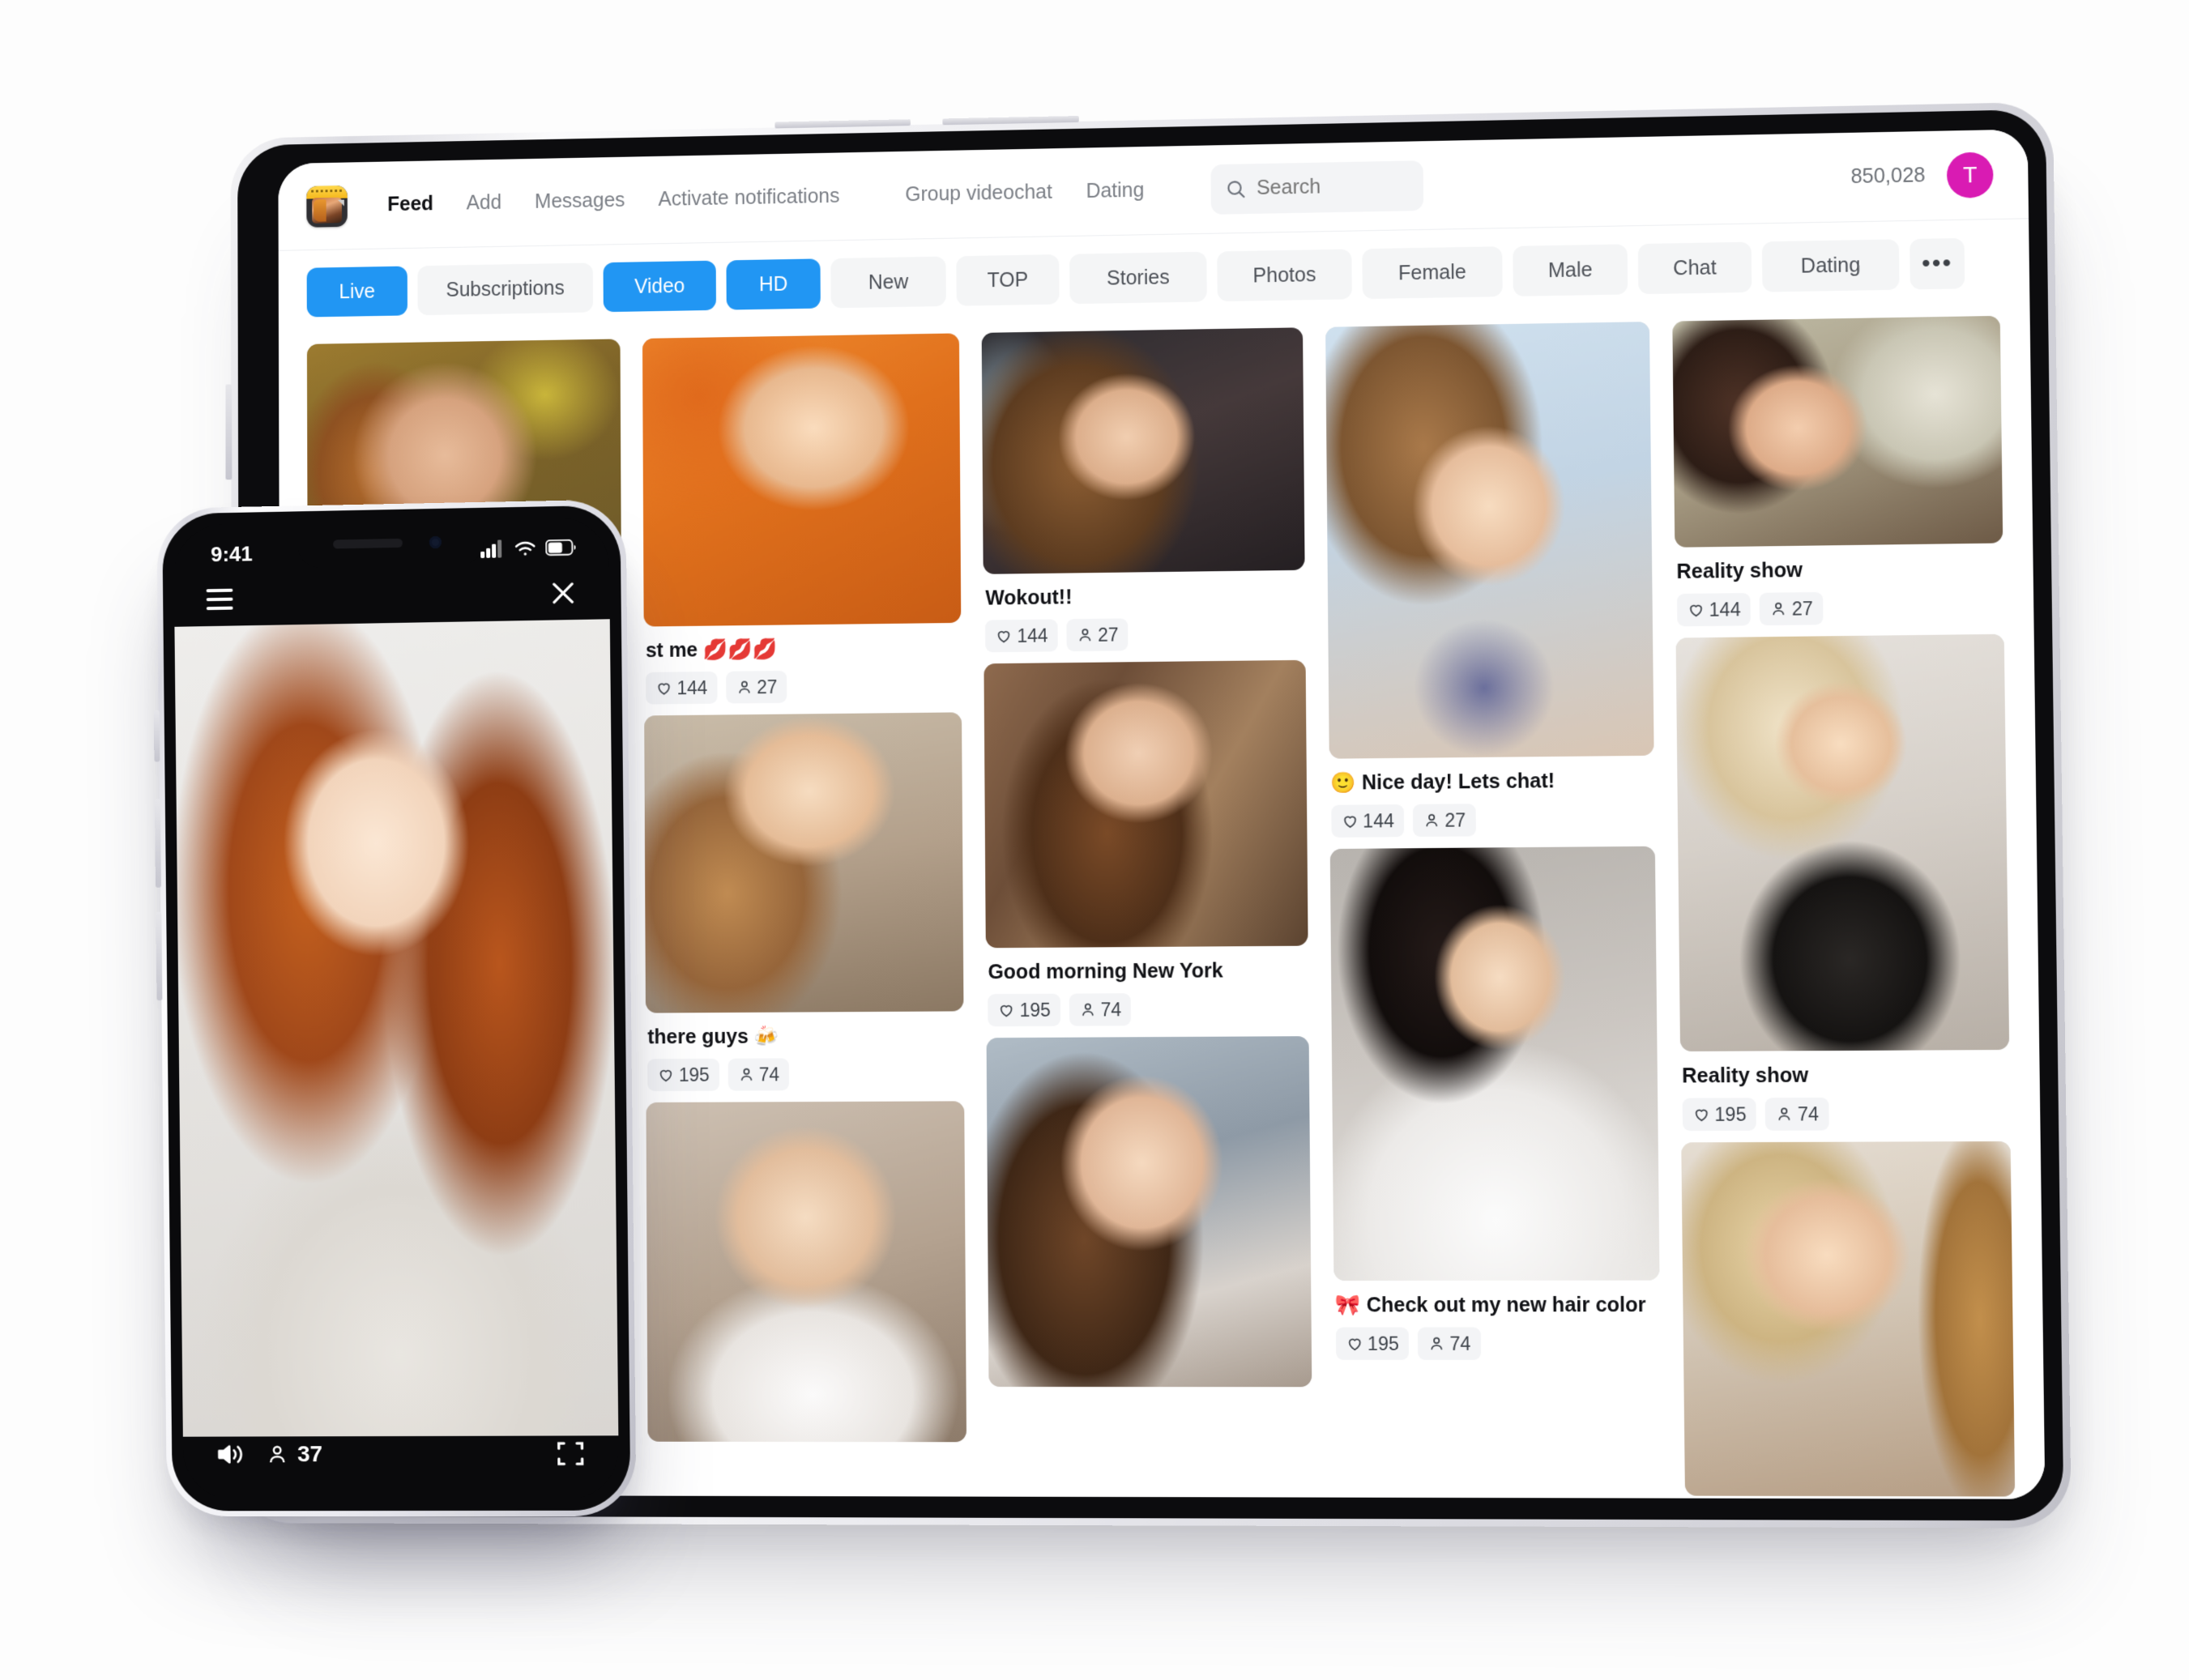 The width and height of the screenshot is (2189, 1680). I want to click on close-icon, so click(563, 593).